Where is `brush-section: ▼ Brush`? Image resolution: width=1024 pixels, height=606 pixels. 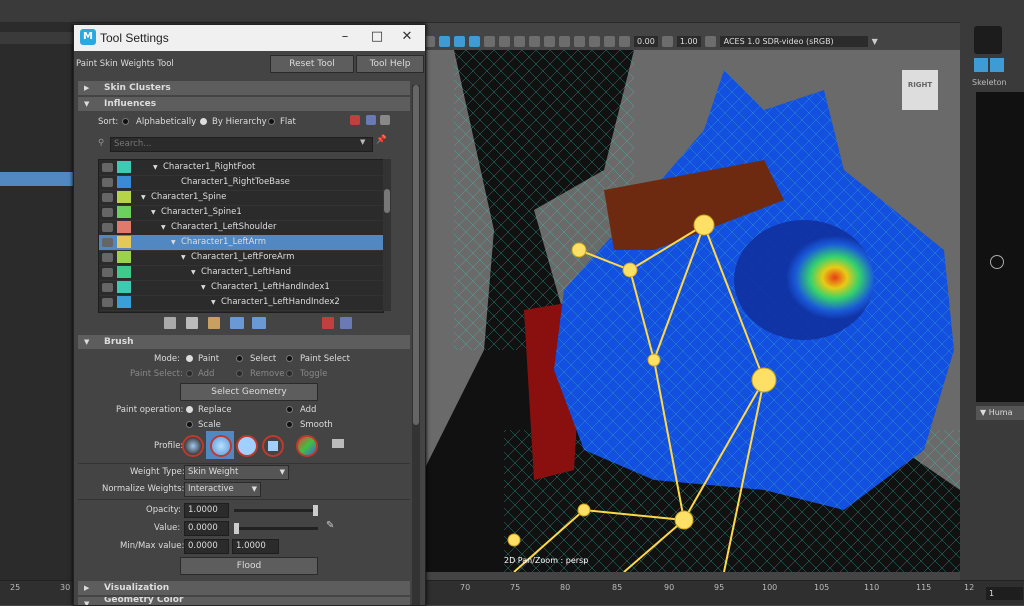
brush-section: ▼ Brush is located at coordinates (244, 342).